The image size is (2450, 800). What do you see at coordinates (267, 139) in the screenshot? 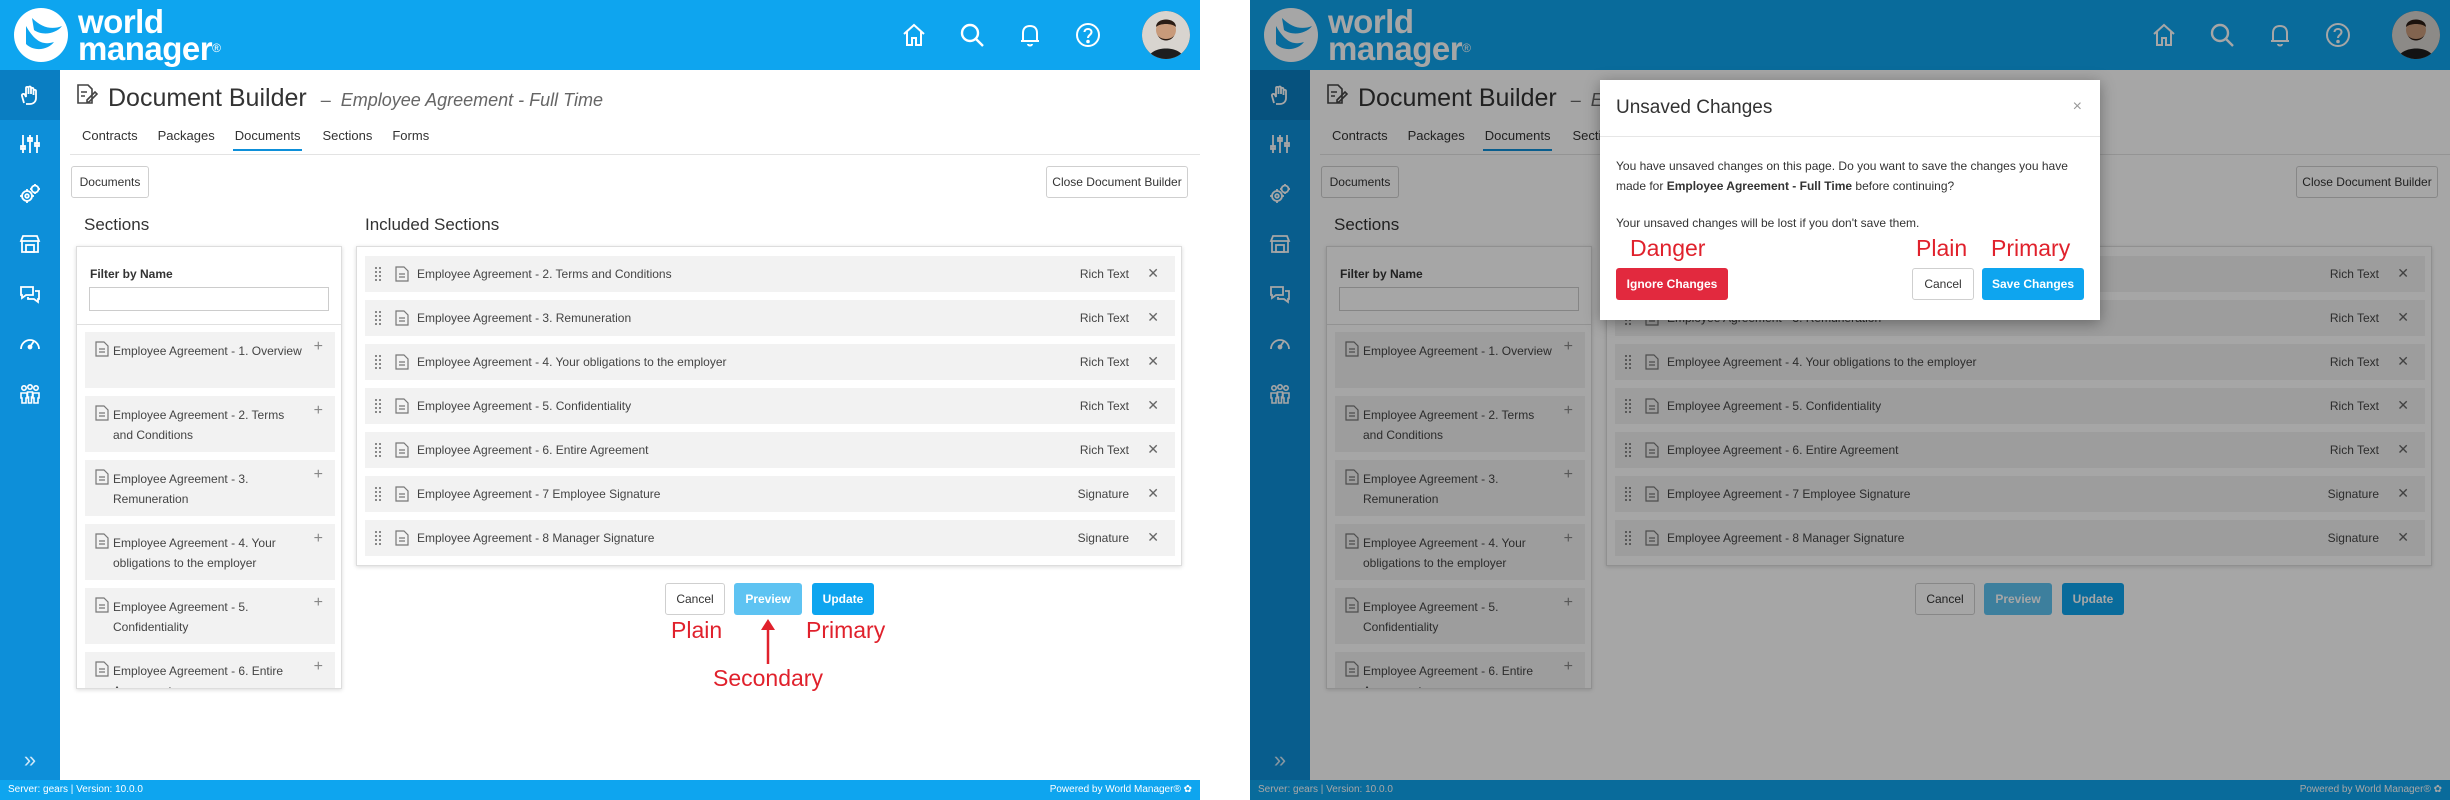
I see `tab-documents: Documents` at bounding box center [267, 139].